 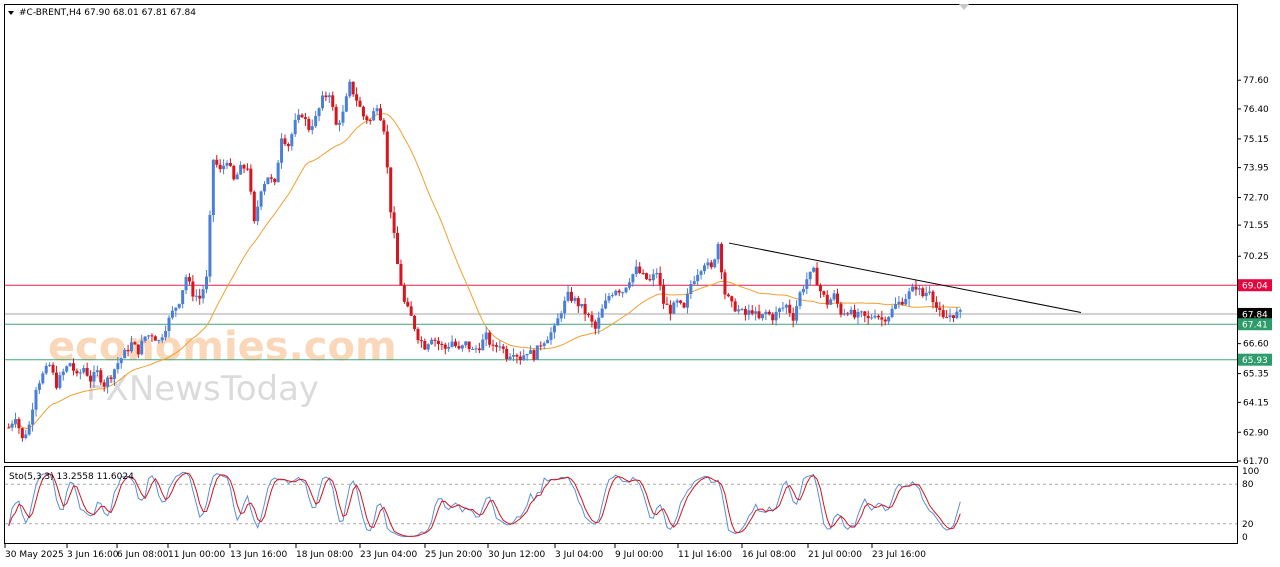 What do you see at coordinates (1256, 226) in the screenshot?
I see `y-tick-label: 71.55` at bounding box center [1256, 226].